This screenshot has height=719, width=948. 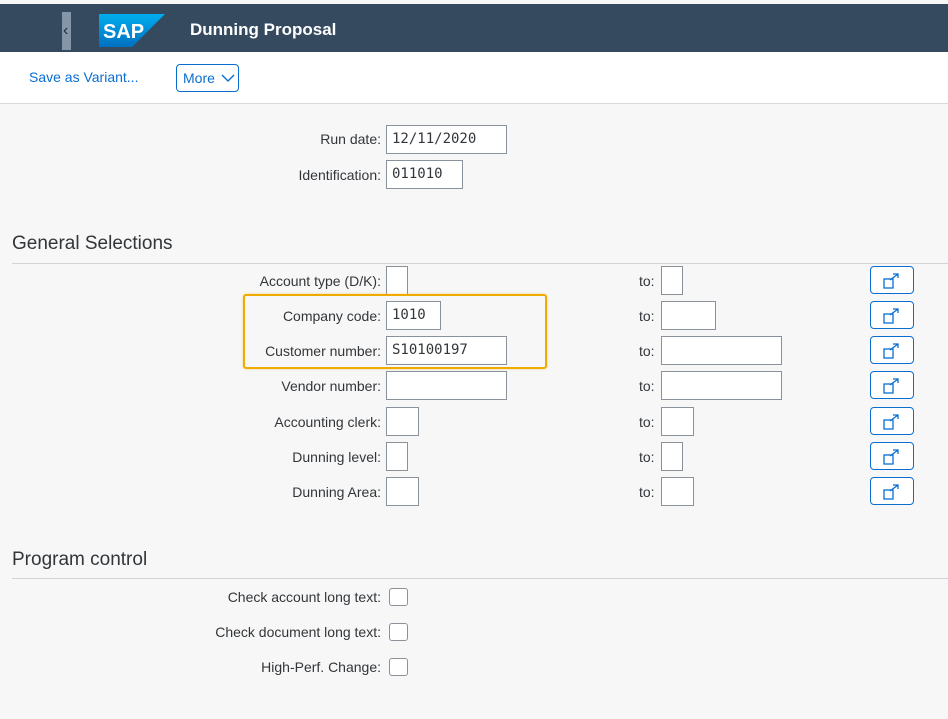 I want to click on run-date-label: Run date:, so click(x=350, y=139).